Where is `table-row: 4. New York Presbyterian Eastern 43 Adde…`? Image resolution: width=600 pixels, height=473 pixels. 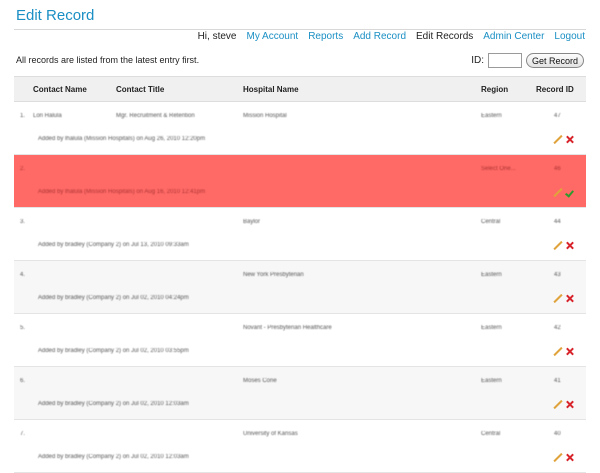
table-row: 4. New York Presbyterian Eastern 43 Adde… is located at coordinates (300, 287).